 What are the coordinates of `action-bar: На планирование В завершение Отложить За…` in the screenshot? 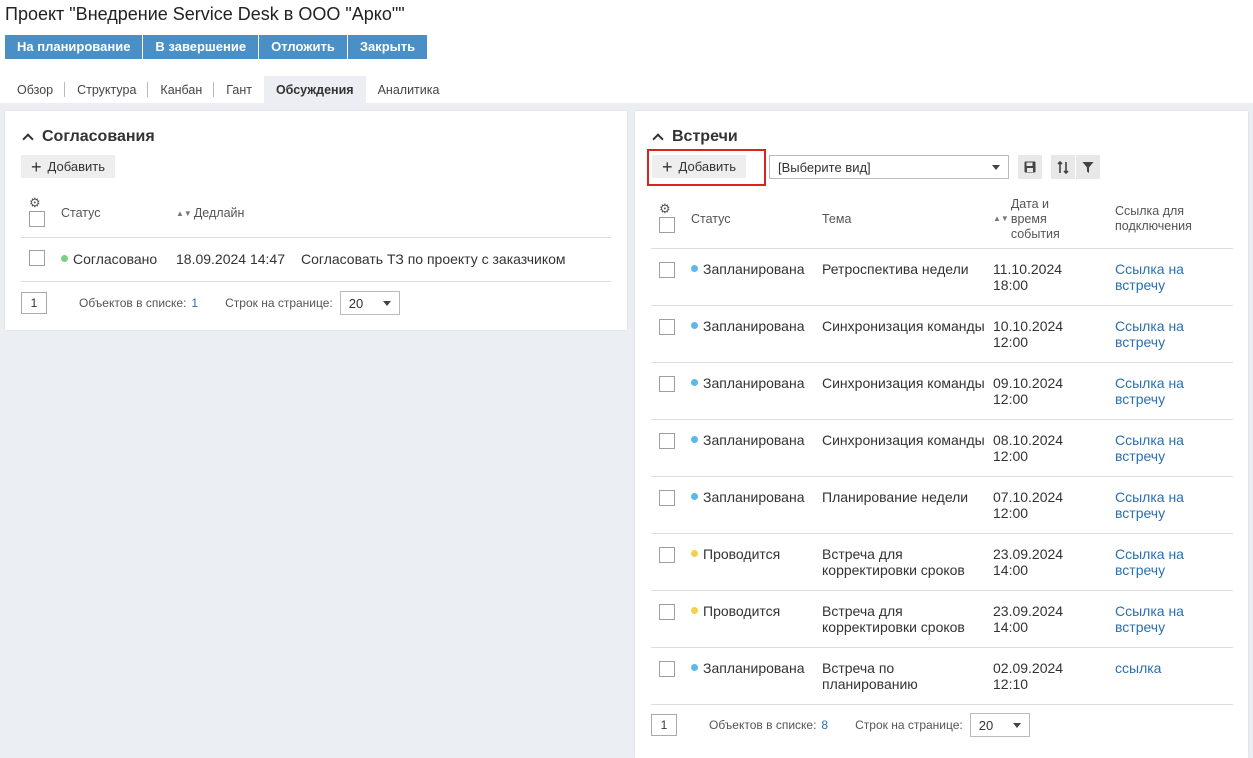 It's located at (216, 47).